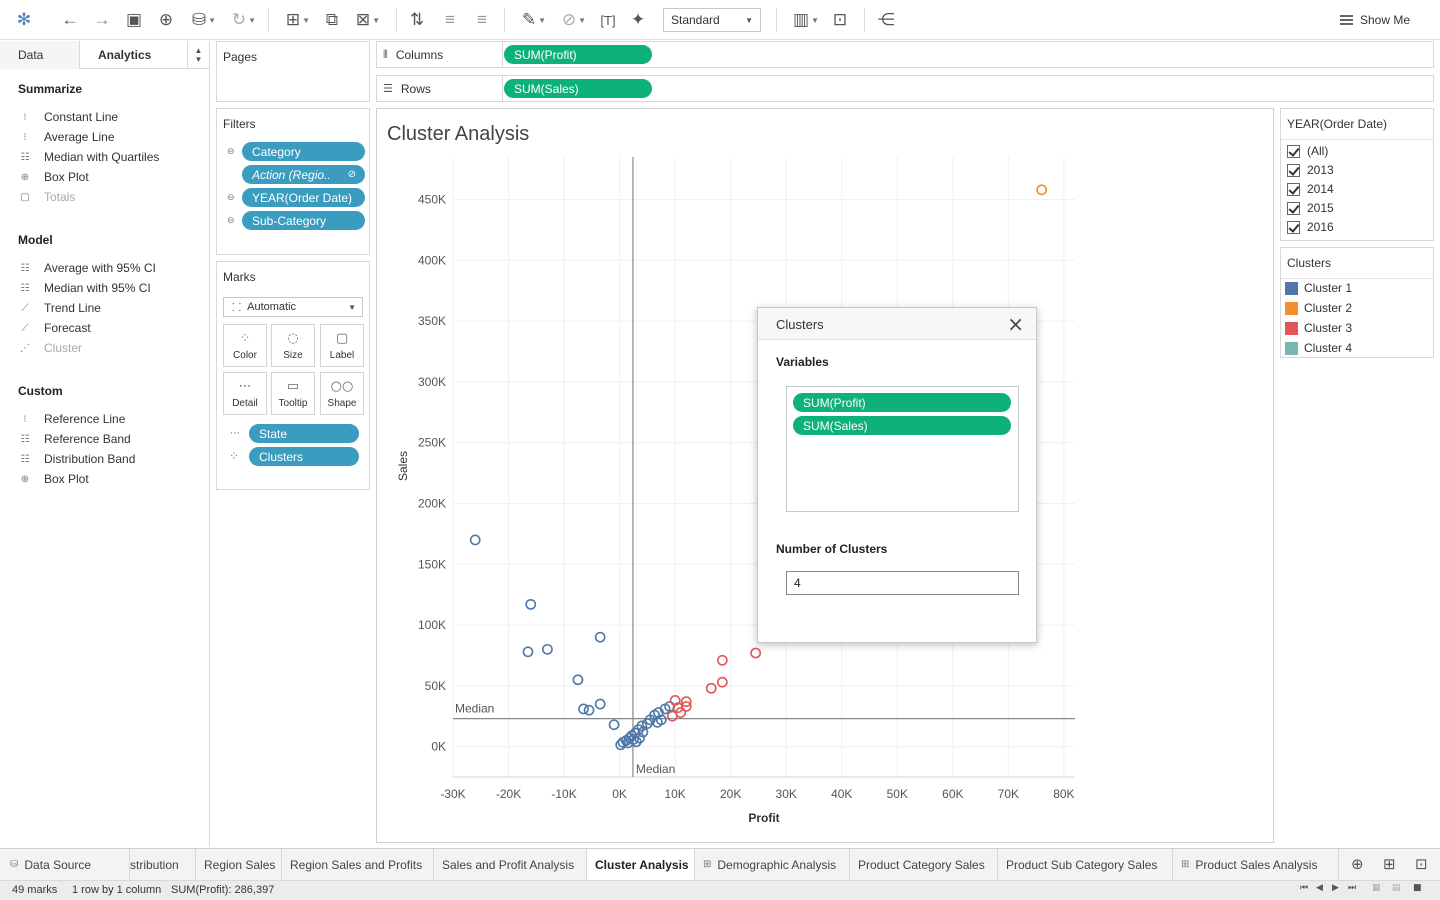 This screenshot has height=900, width=1440. I want to click on year-checkbox-row: 2013, so click(1310, 170).